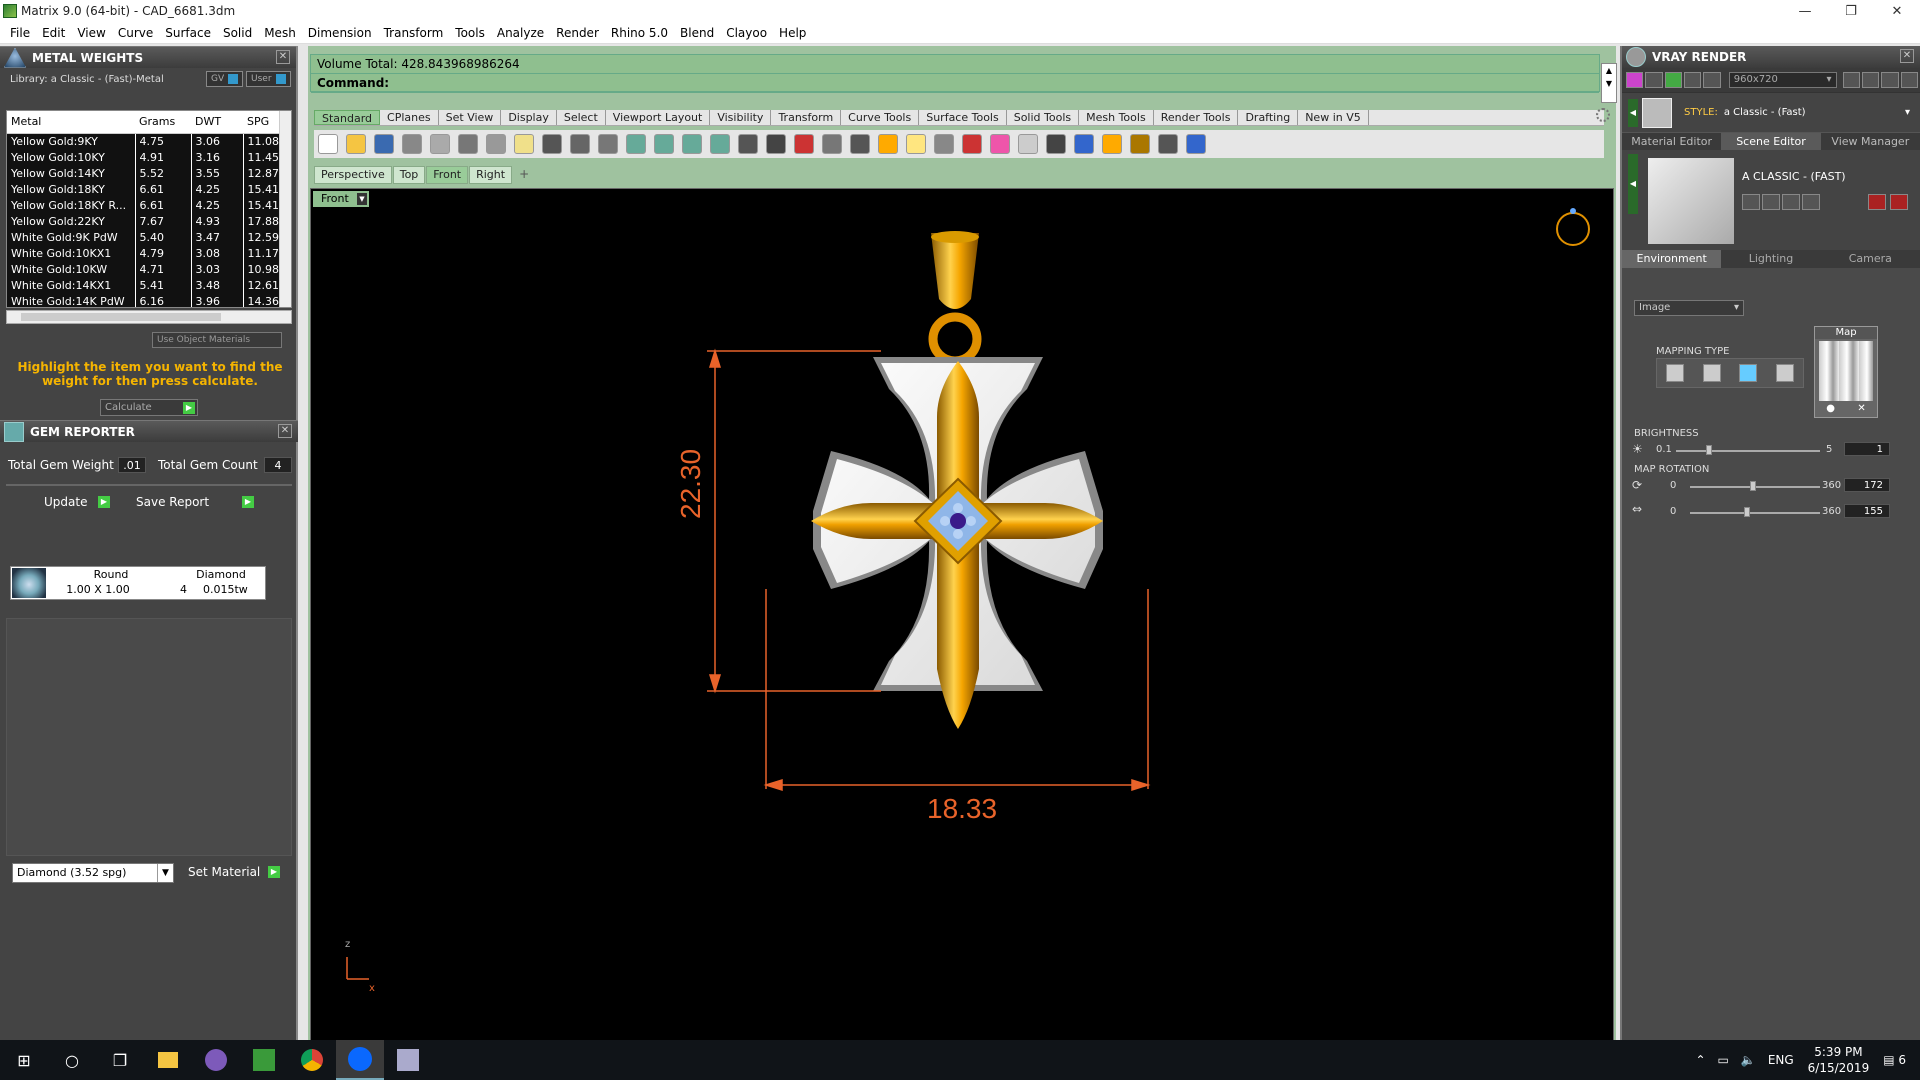 Image resolution: width=1920 pixels, height=1080 pixels. What do you see at coordinates (697, 33) in the screenshot?
I see `menu-blend: Blend` at bounding box center [697, 33].